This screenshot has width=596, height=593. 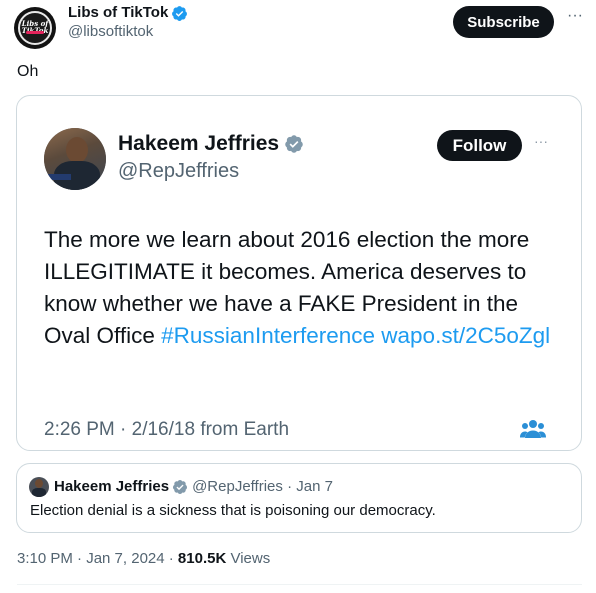 What do you see at coordinates (199, 143) in the screenshot?
I see `screenshot-author-name: Hakeem Jeffries` at bounding box center [199, 143].